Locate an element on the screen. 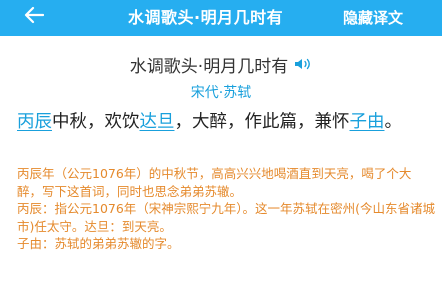 The height and width of the screenshot is (281, 442). play-audio-button is located at coordinates (303, 64).